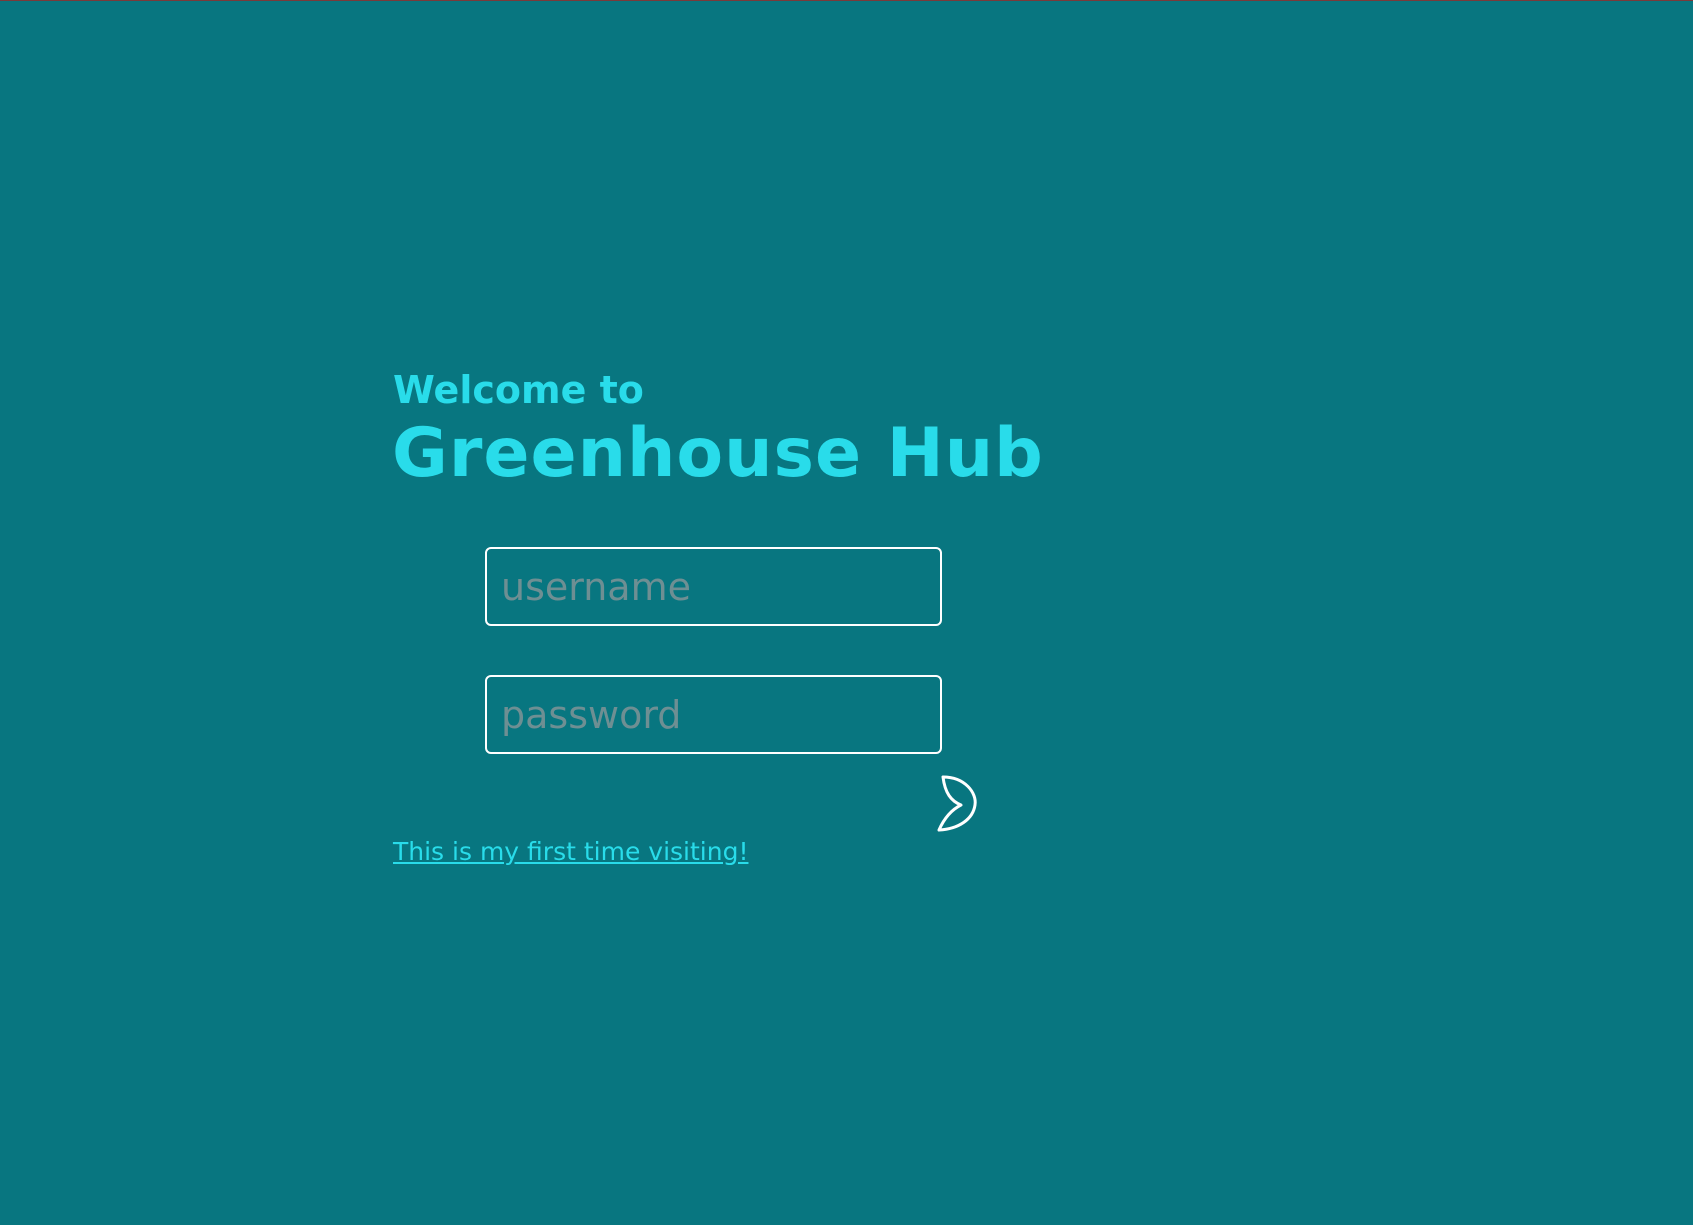  I want to click on welcome-text: Welcome to, so click(518, 390).